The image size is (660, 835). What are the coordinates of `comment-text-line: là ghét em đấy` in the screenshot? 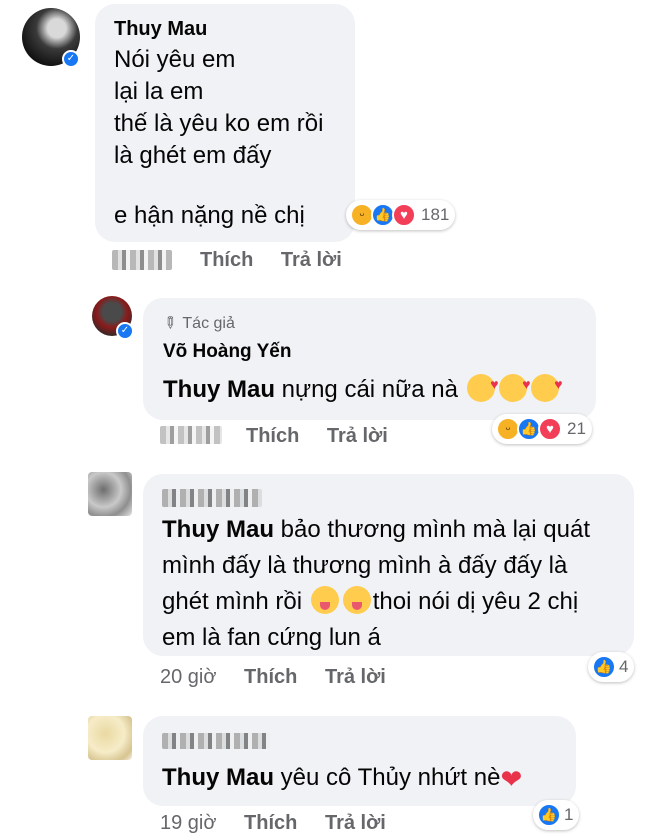 It's located at (193, 155).